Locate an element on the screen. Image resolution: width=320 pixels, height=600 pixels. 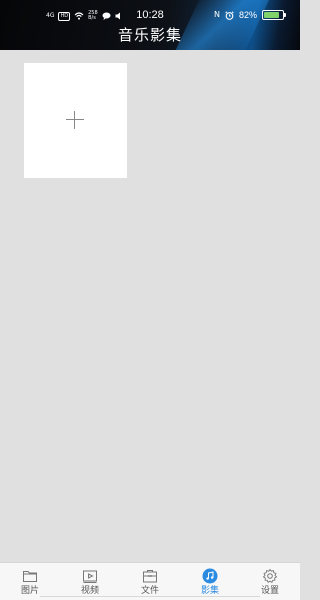
bottom-tab-bar: 图片 视频 文件 影集 设置 is located at coordinates (150, 581).